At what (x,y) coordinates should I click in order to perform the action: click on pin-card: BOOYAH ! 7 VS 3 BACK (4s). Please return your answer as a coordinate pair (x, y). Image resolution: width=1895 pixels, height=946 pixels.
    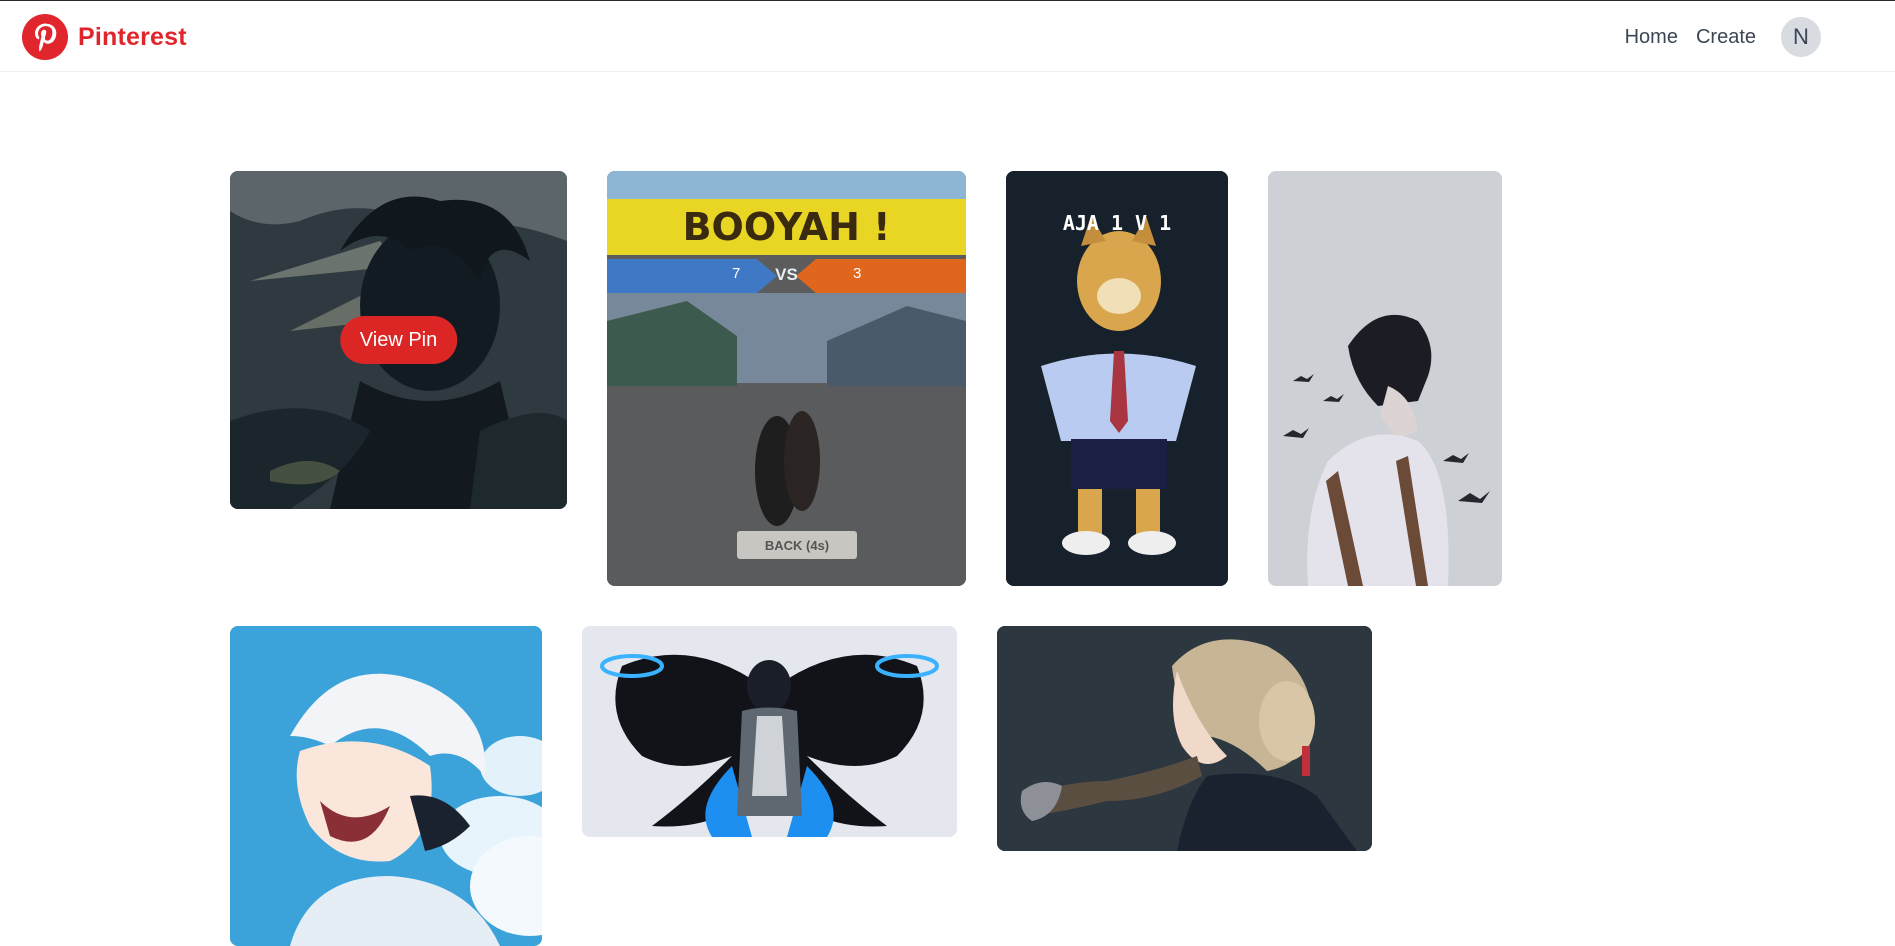
    Looking at the image, I should click on (786, 378).